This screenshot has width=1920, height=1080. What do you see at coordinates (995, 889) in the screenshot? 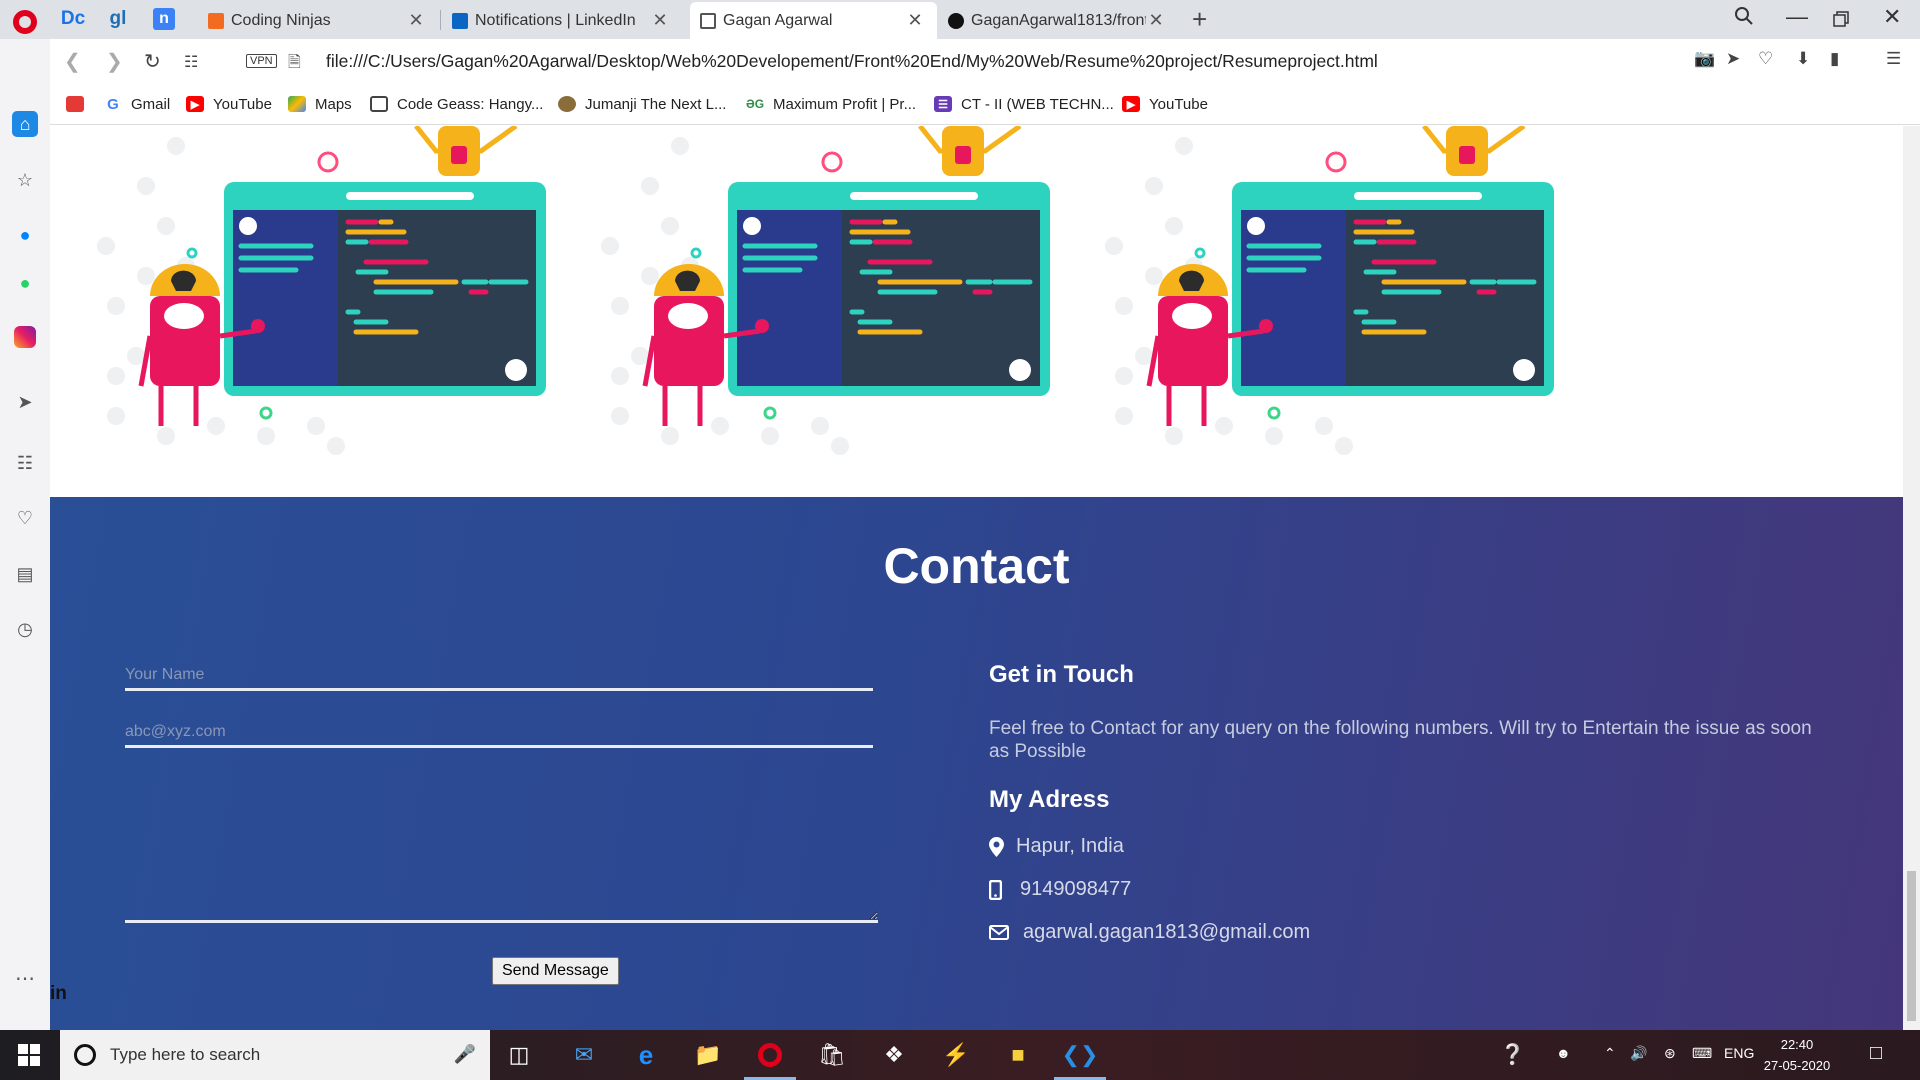
I see `mobile-phone-icon` at bounding box center [995, 889].